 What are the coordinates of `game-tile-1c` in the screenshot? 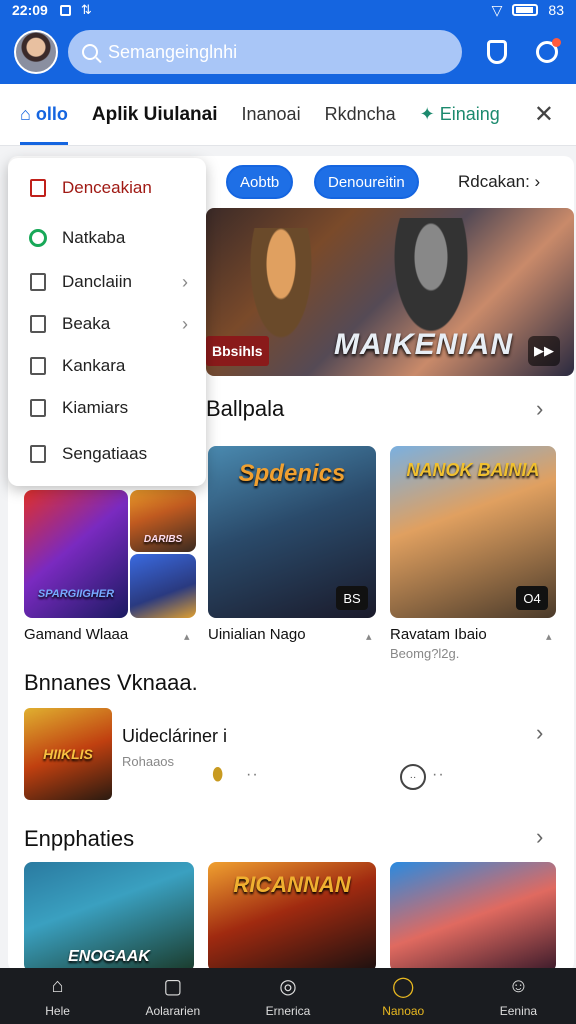 It's located at (163, 586).